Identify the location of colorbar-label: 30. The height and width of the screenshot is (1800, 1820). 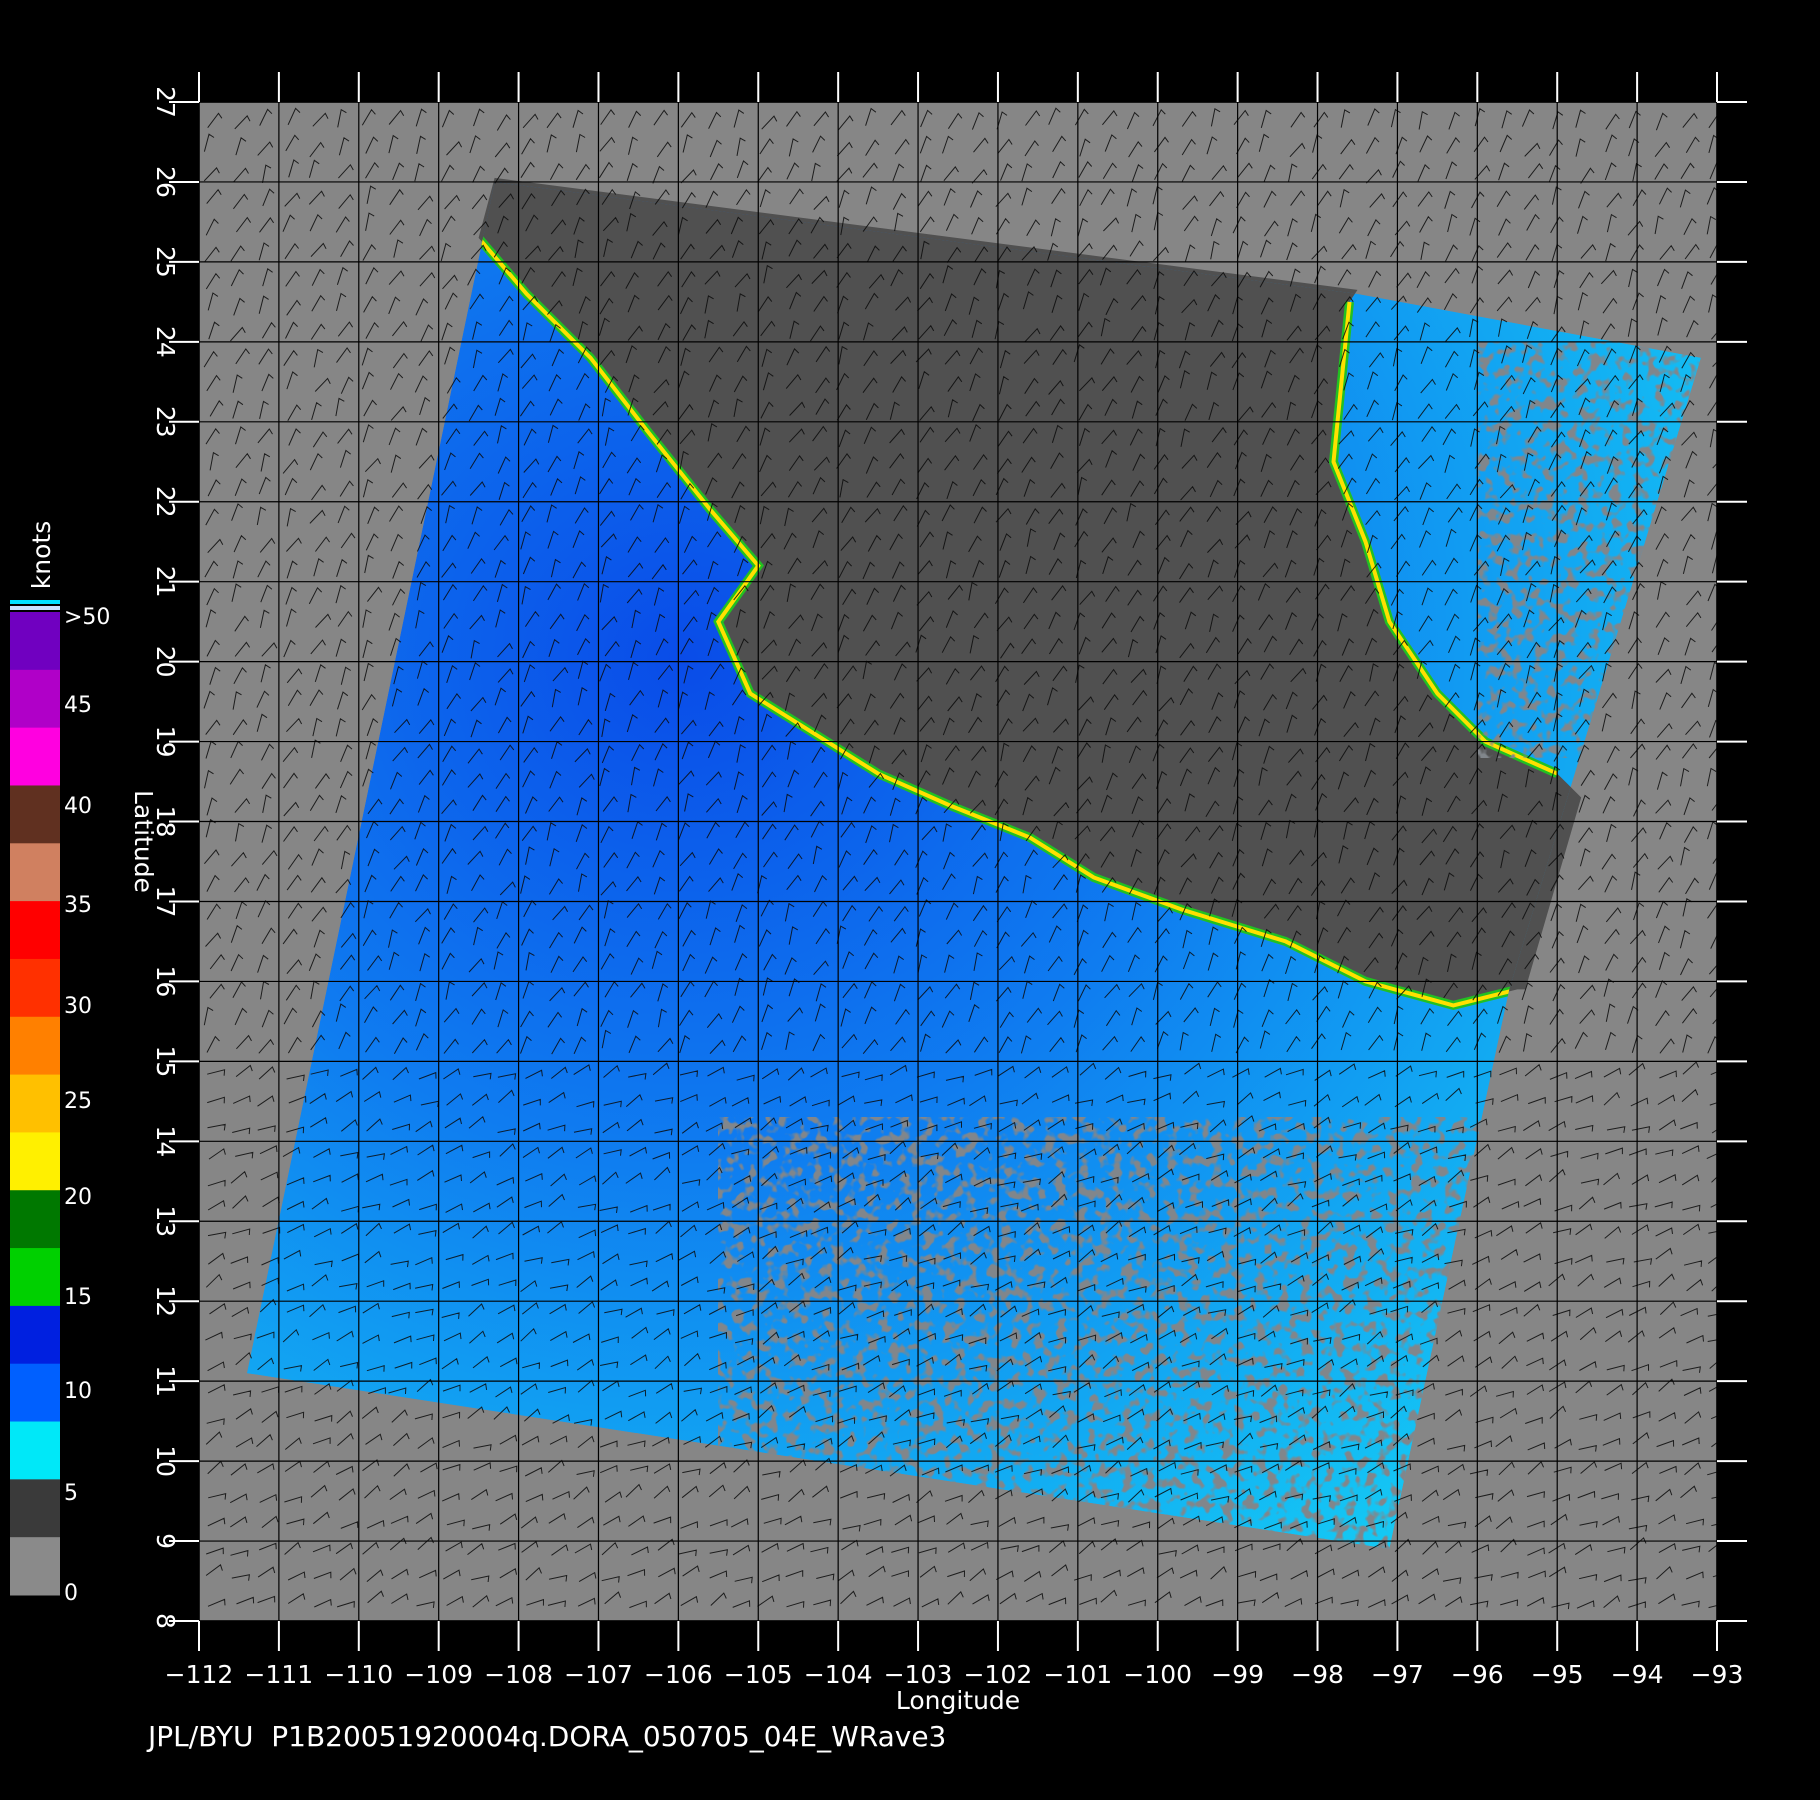
(78, 1006).